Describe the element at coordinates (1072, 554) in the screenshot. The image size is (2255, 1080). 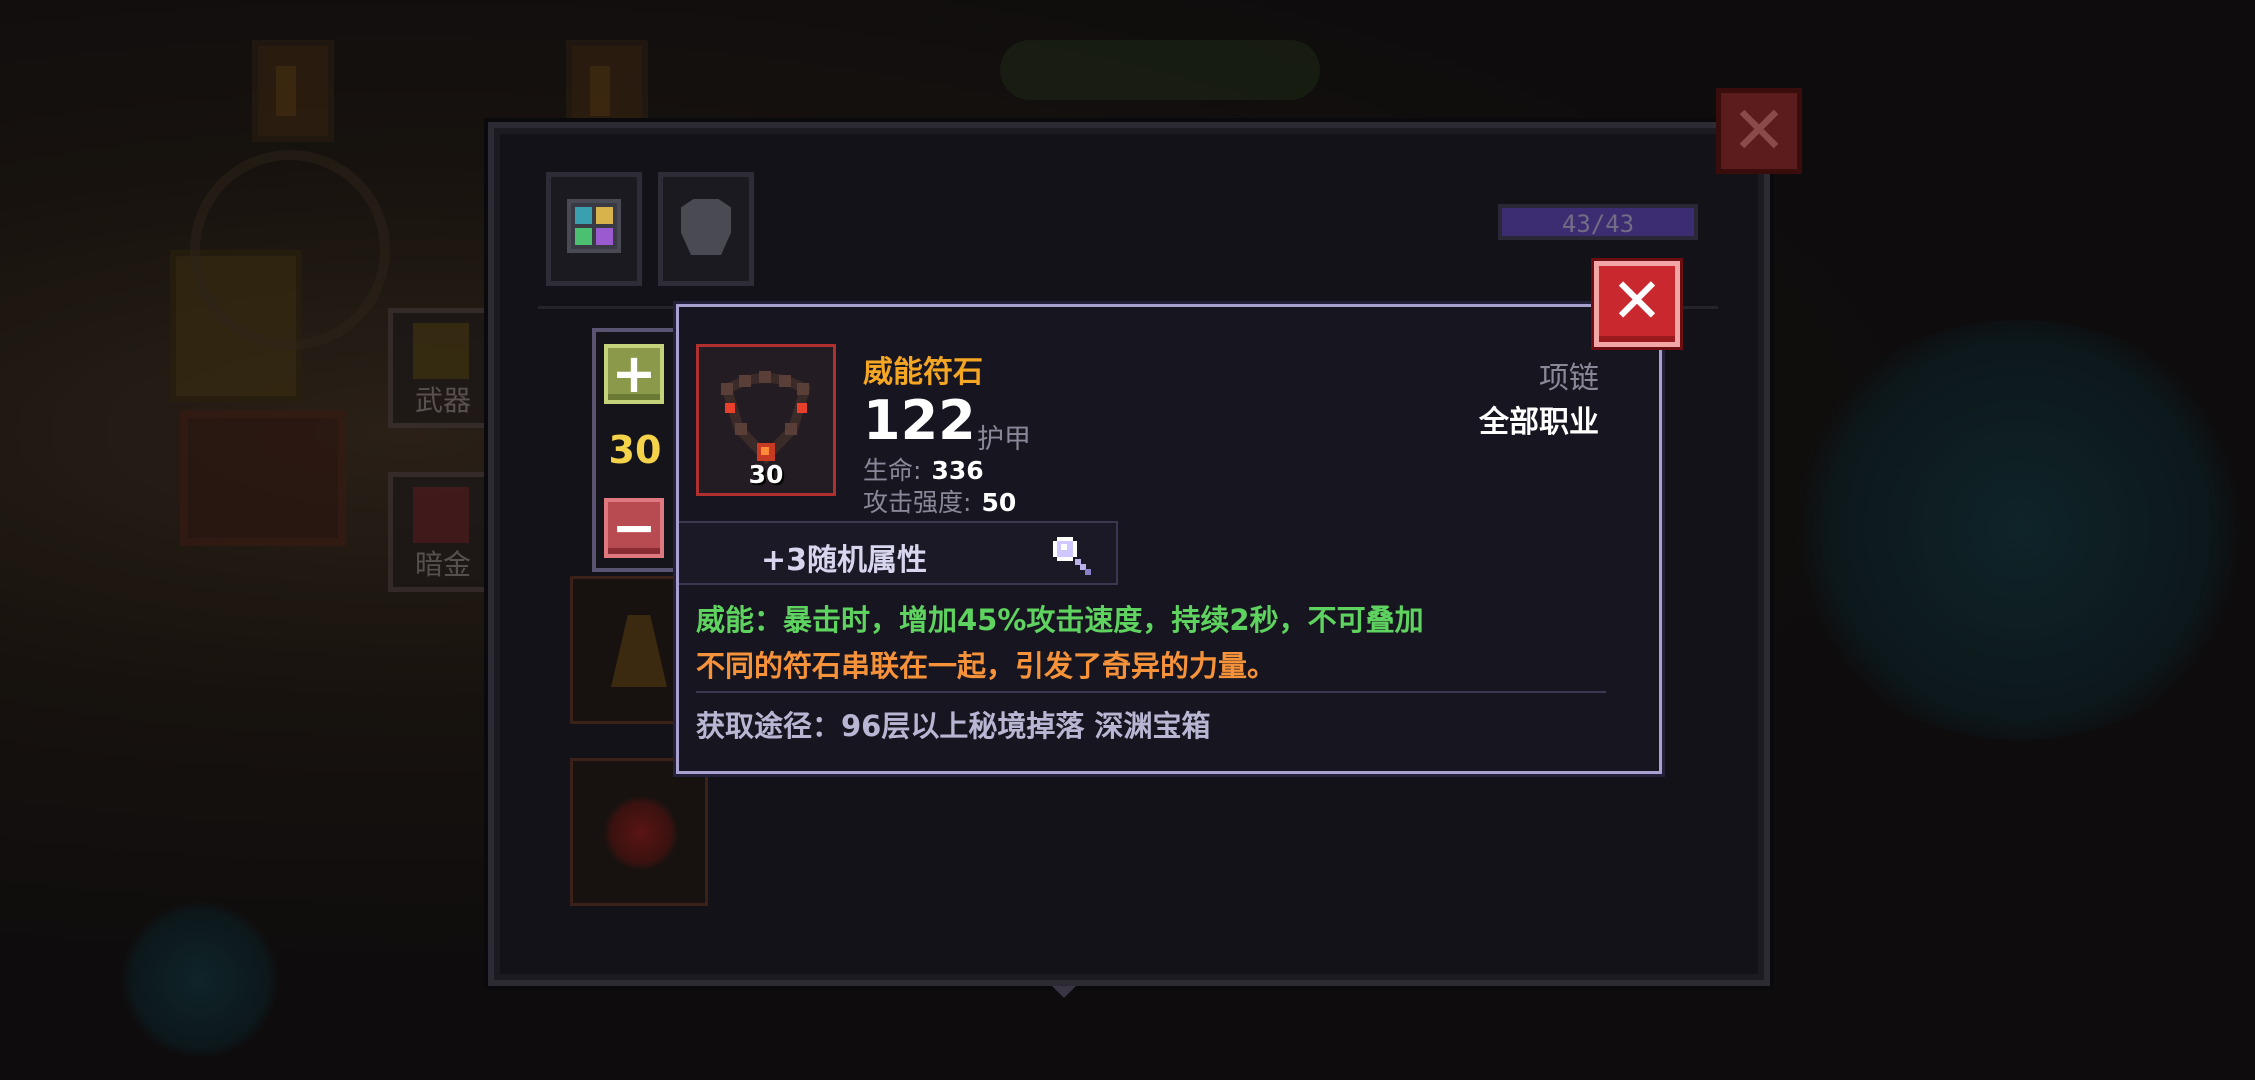
I see `magnifier-icon` at that location.